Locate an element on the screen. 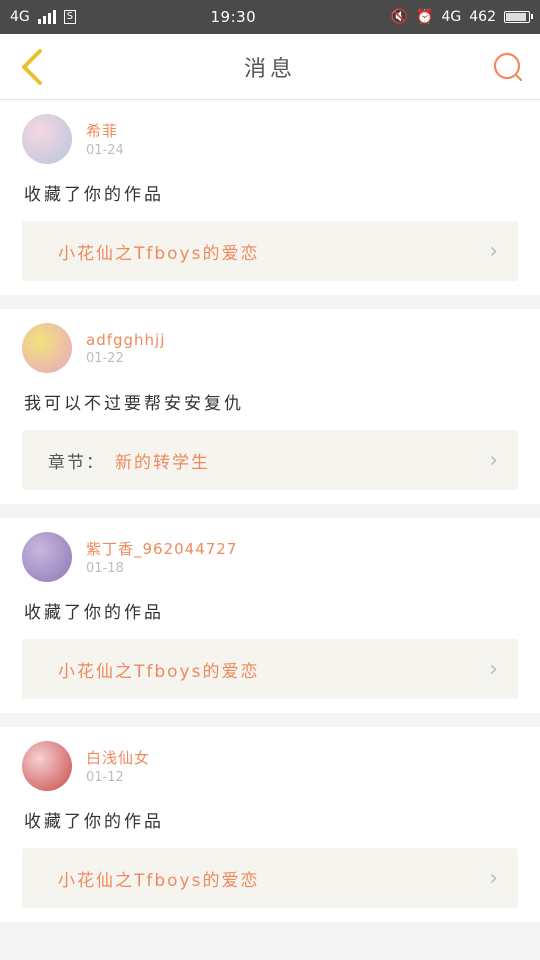  alarm-icon: ⏰ is located at coordinates (425, 17).